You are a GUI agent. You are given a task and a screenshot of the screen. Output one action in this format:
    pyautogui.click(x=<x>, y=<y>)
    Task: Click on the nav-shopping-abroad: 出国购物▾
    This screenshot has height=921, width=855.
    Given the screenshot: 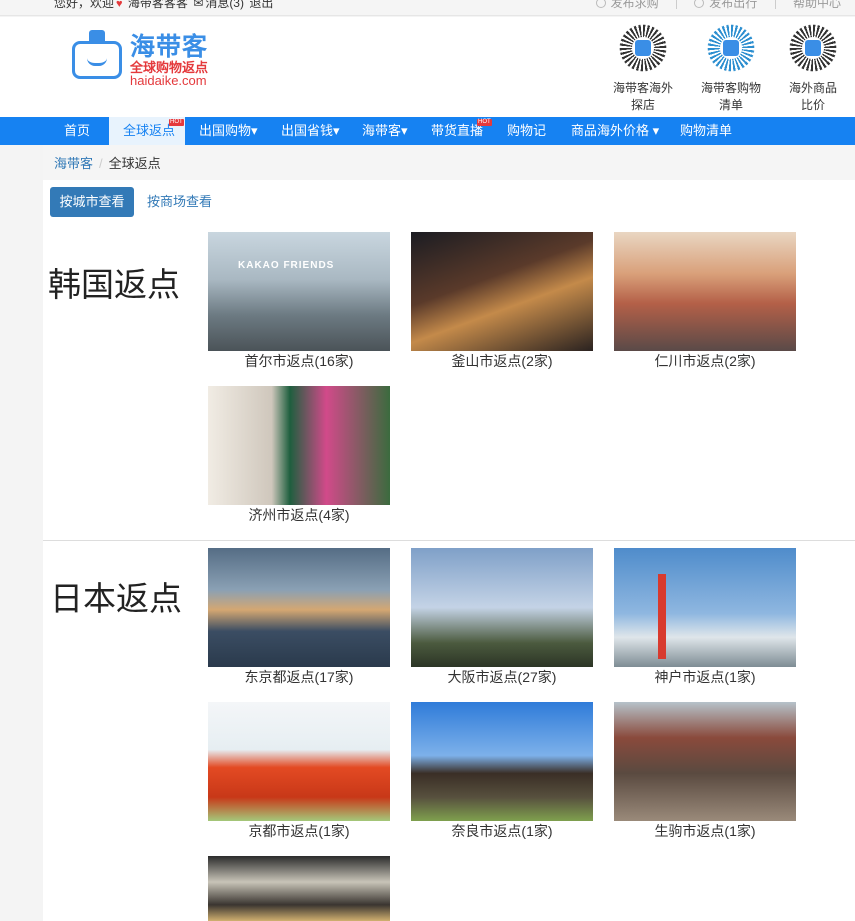 What is the action you would take?
    pyautogui.click(x=228, y=131)
    